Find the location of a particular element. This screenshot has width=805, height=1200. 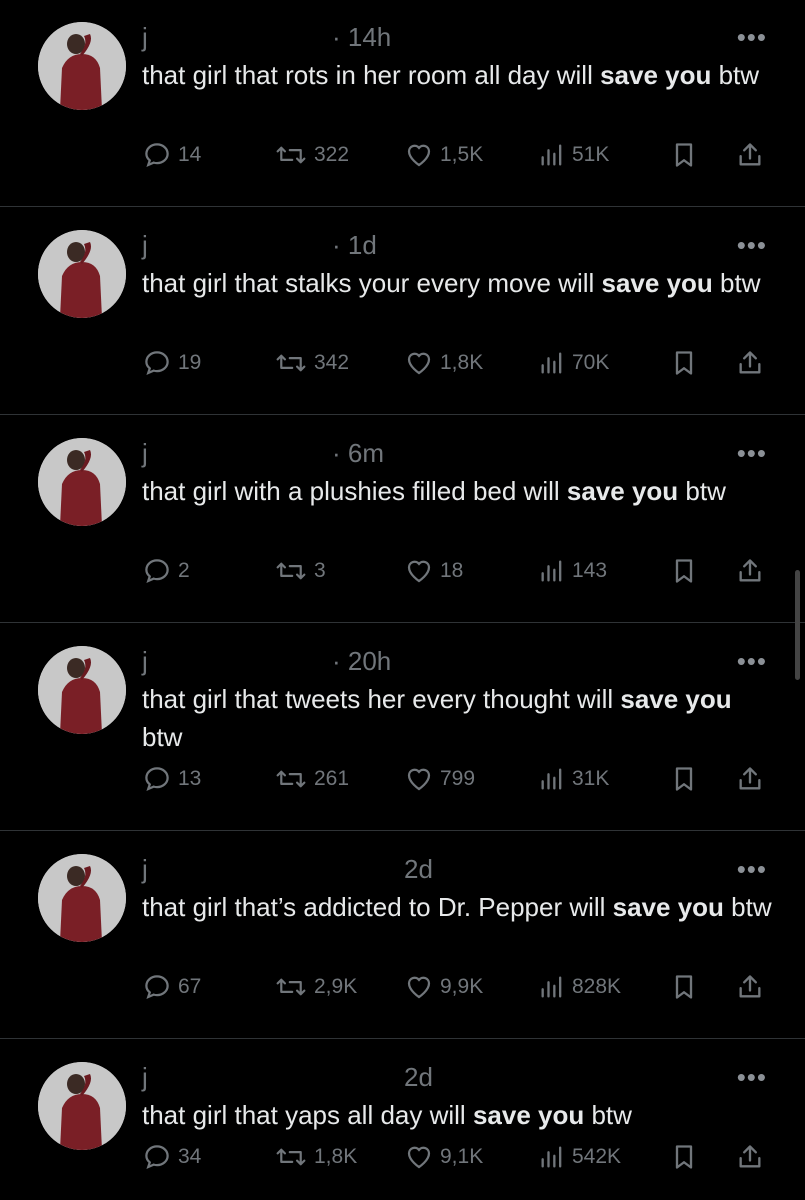

timestamp: · 6m is located at coordinates (358, 453).